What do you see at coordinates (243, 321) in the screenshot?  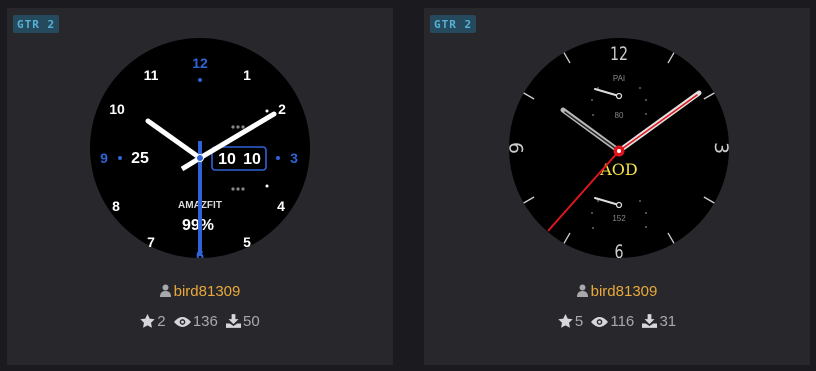 I see `downloads-stat: 50` at bounding box center [243, 321].